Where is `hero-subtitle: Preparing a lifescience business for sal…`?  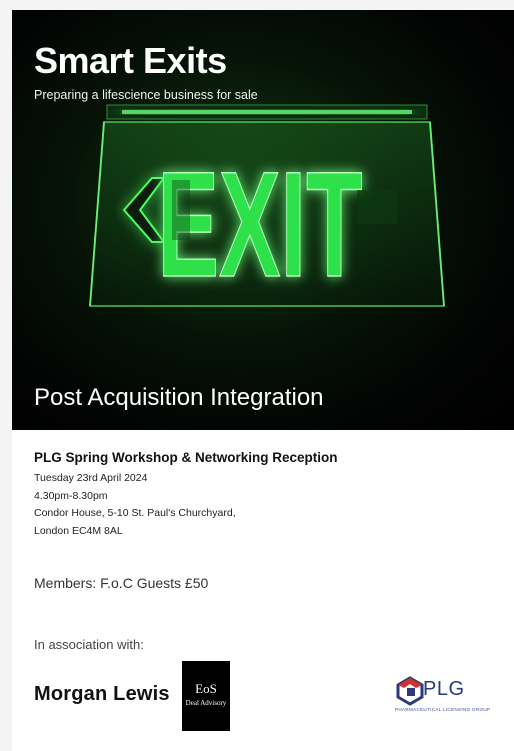 hero-subtitle: Preparing a lifescience business for sal… is located at coordinates (146, 95).